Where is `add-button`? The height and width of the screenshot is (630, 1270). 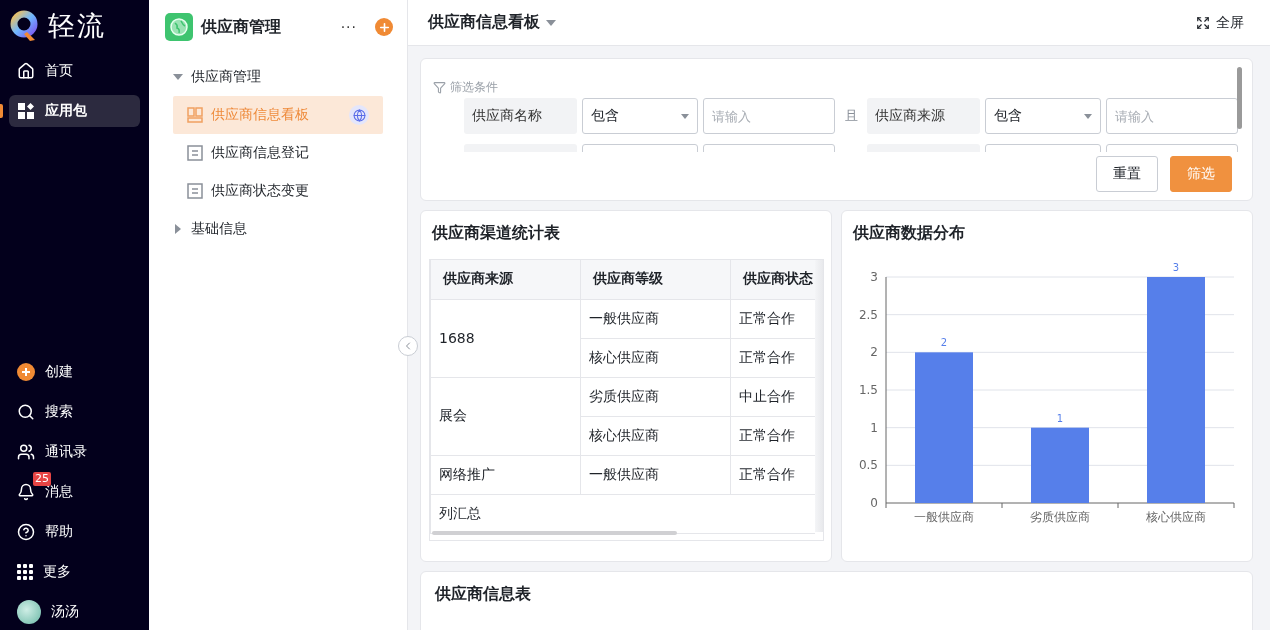 add-button is located at coordinates (384, 27).